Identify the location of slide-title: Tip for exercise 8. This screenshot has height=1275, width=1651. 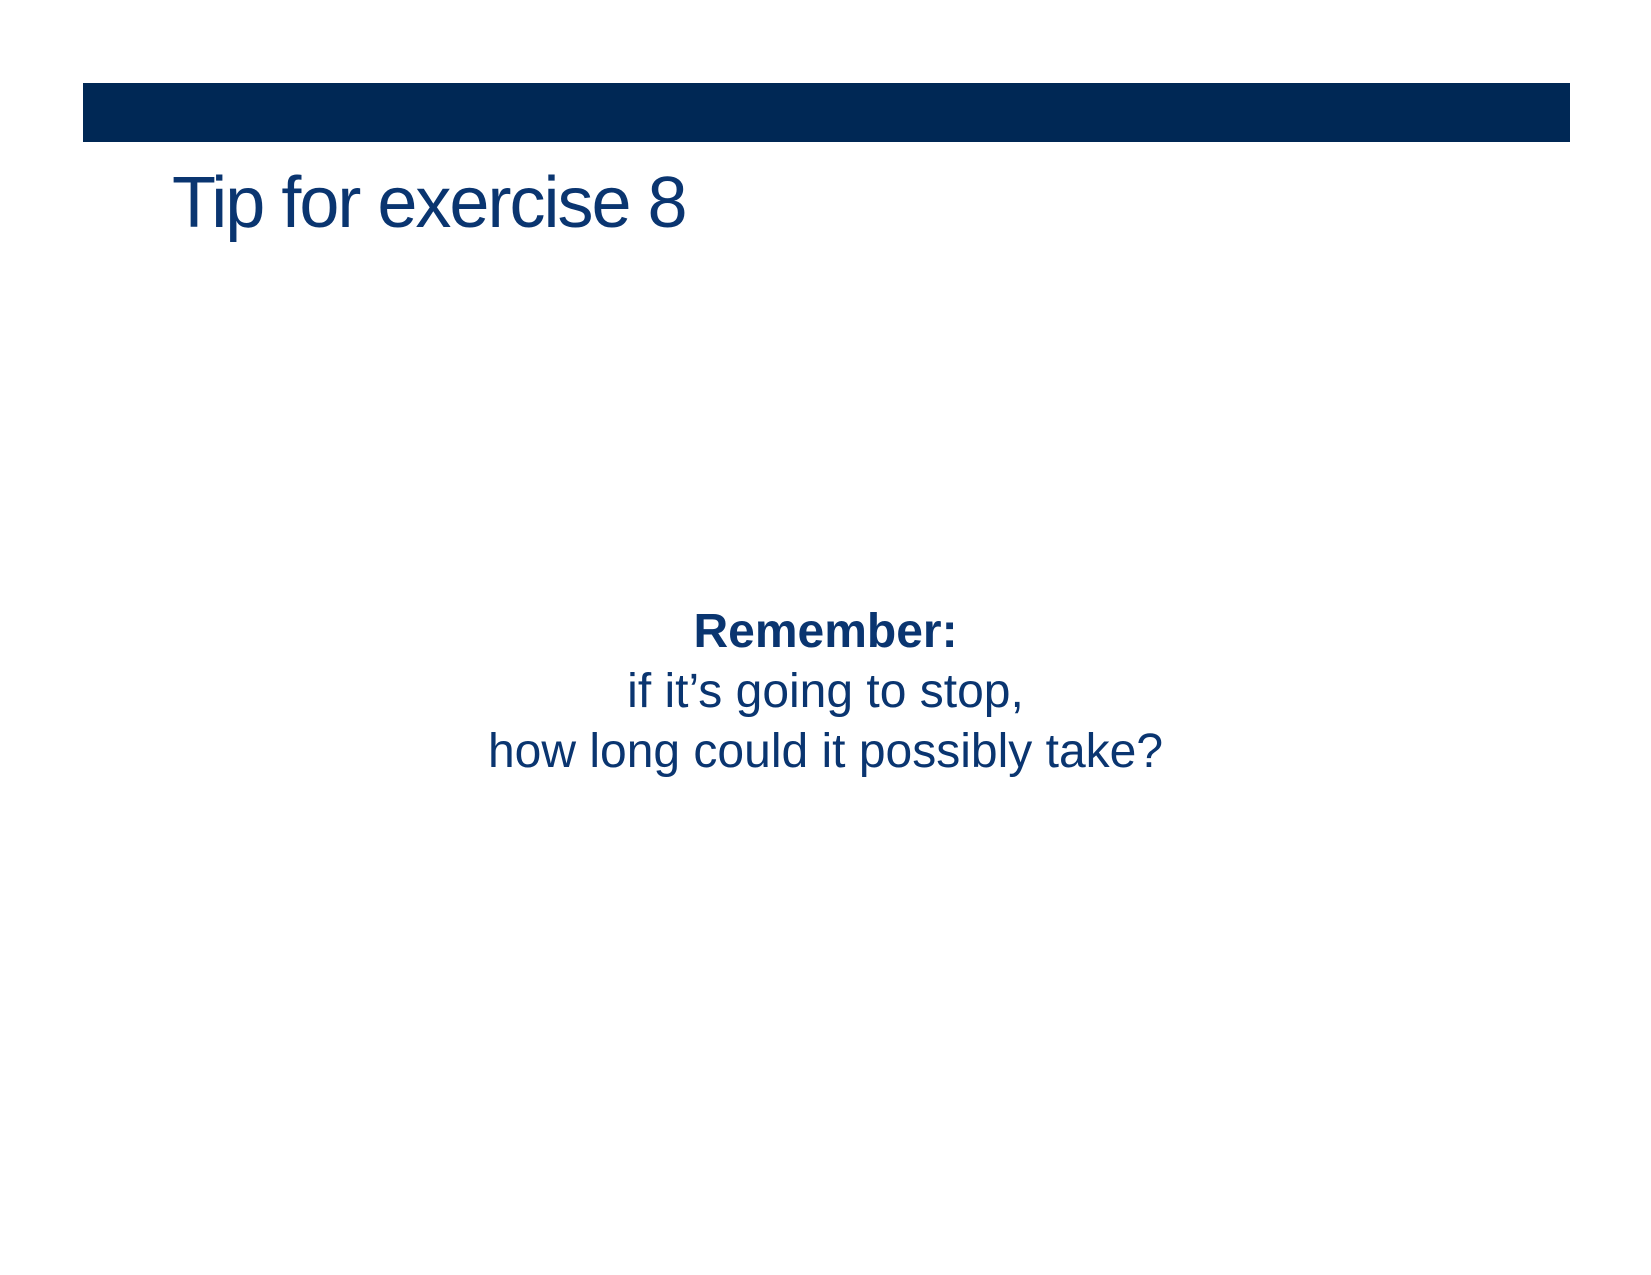
(430, 203).